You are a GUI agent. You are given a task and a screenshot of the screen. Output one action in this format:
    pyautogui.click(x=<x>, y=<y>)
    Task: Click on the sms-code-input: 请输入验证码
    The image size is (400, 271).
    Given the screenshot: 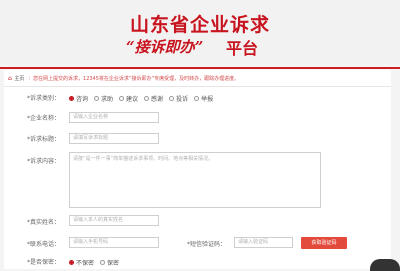 What is the action you would take?
    pyautogui.click(x=263, y=242)
    